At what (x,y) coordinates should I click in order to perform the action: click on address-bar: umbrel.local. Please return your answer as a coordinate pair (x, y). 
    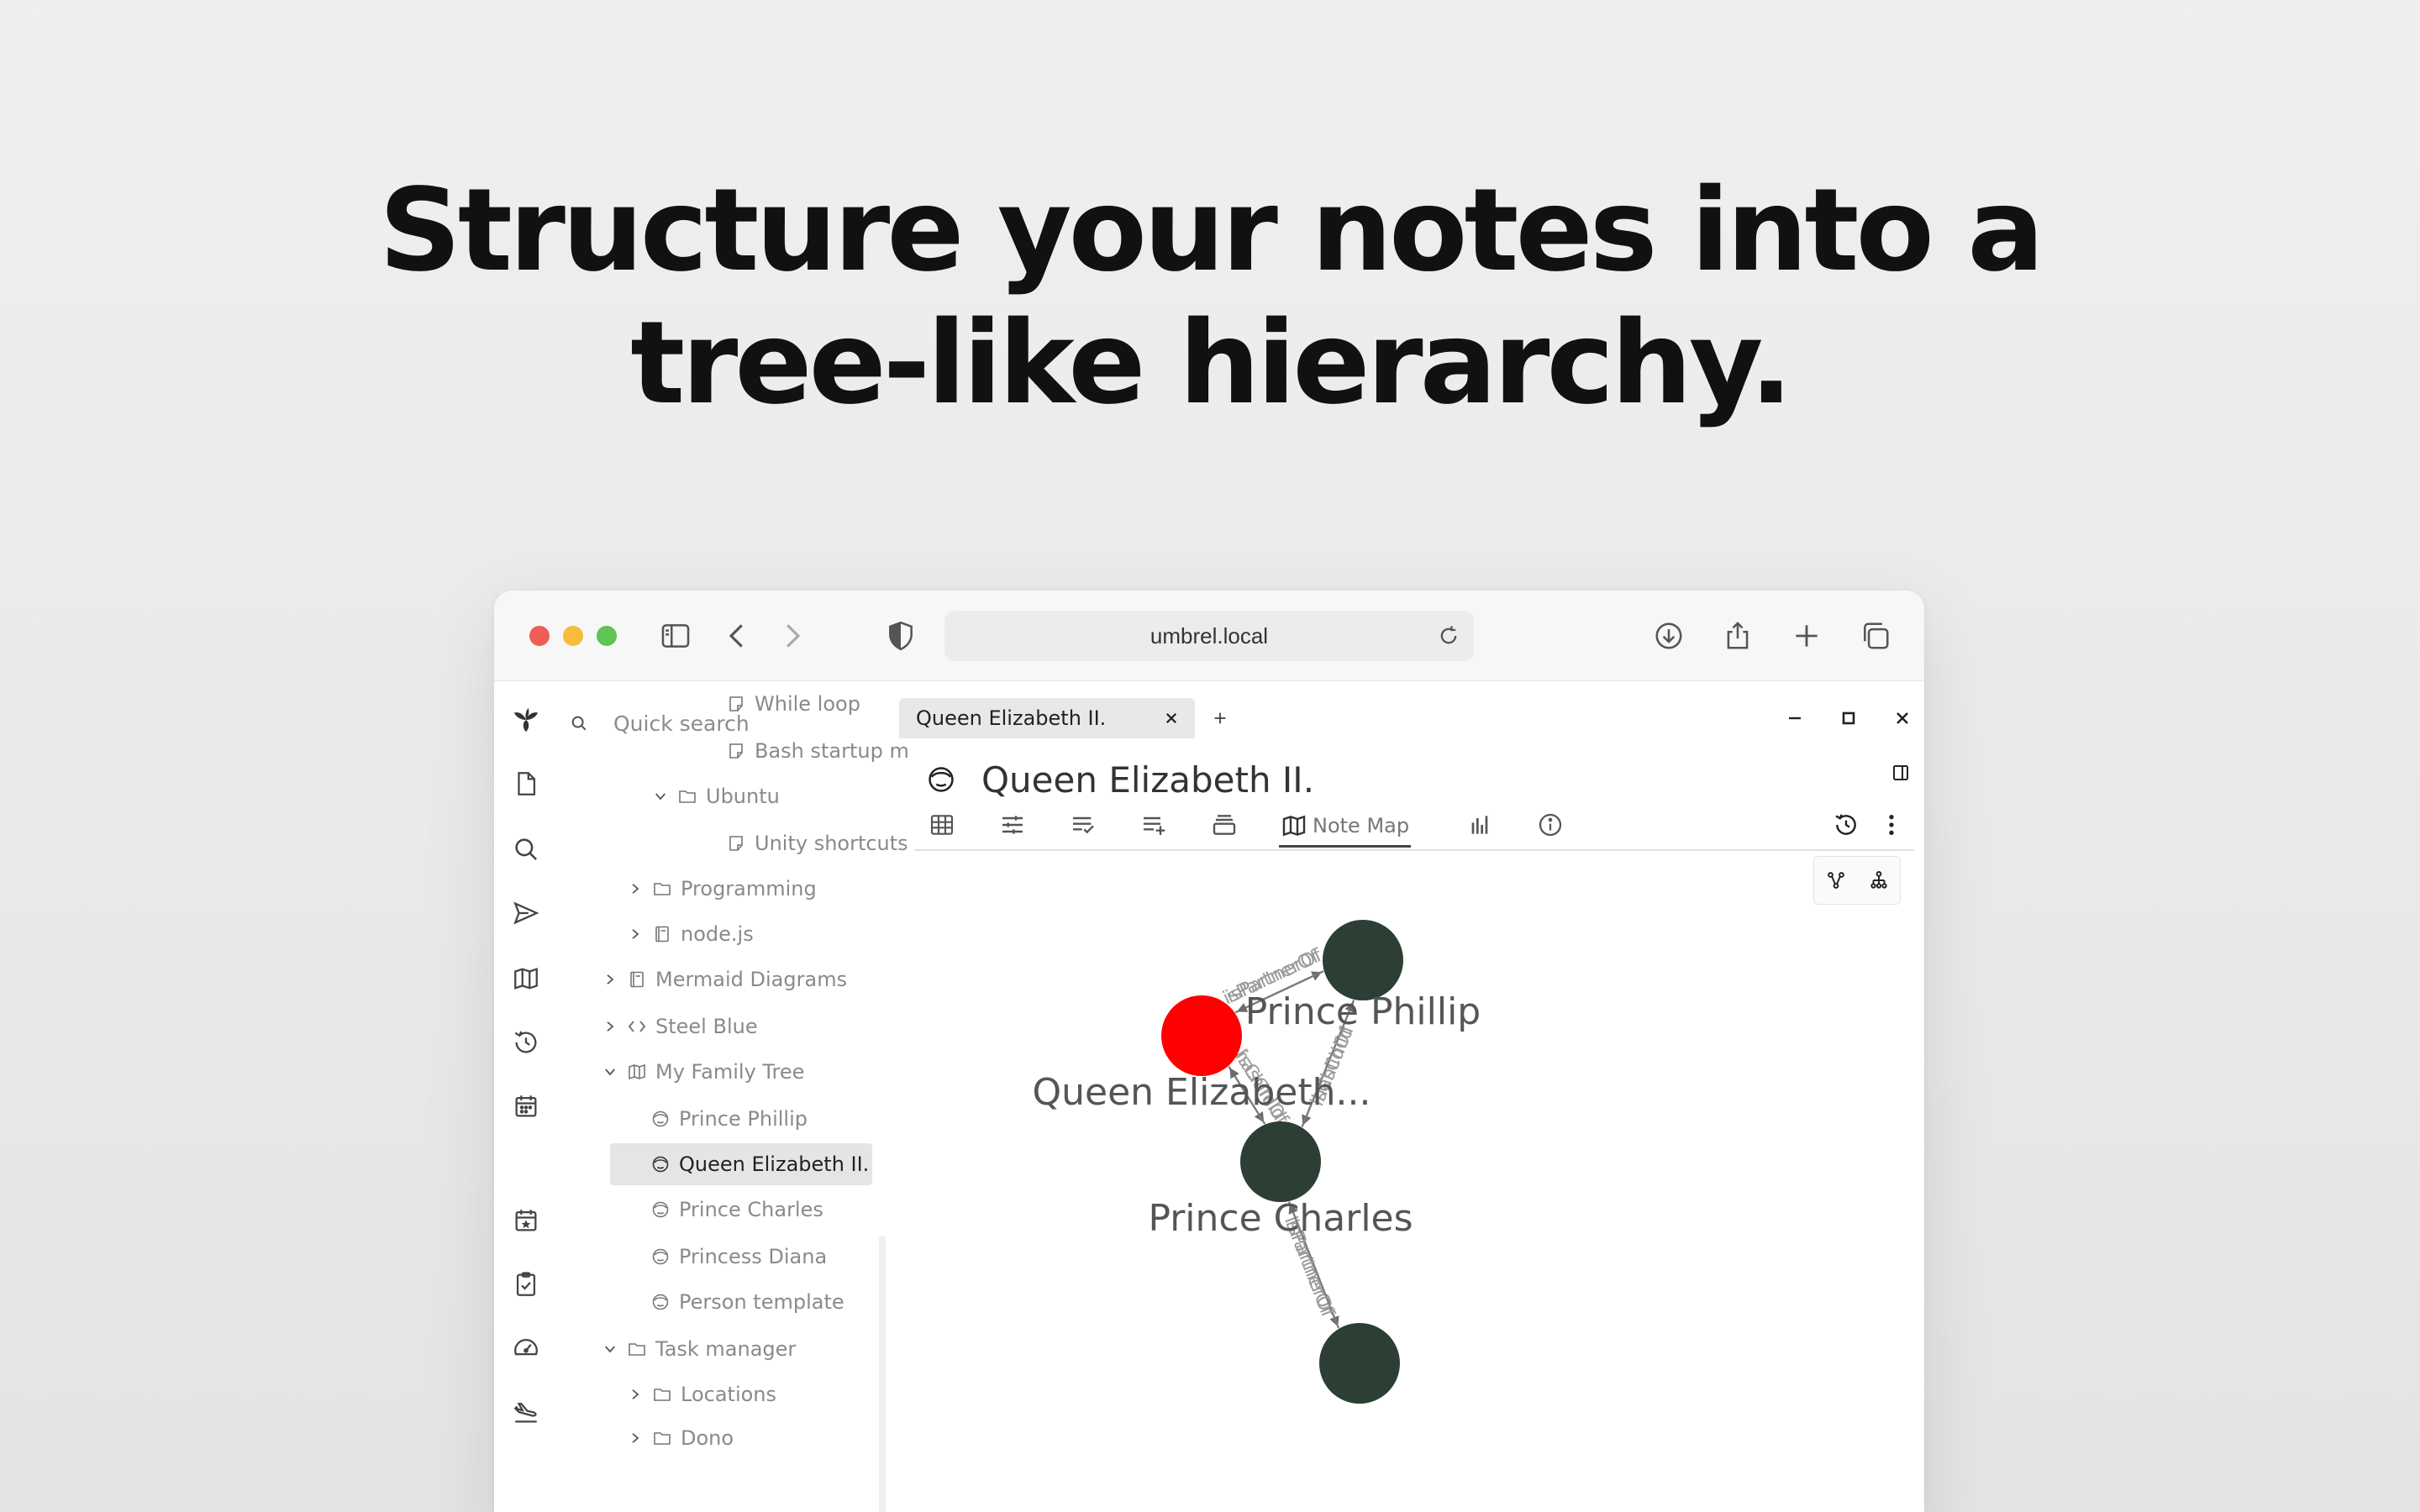
    Looking at the image, I should click on (1209, 636).